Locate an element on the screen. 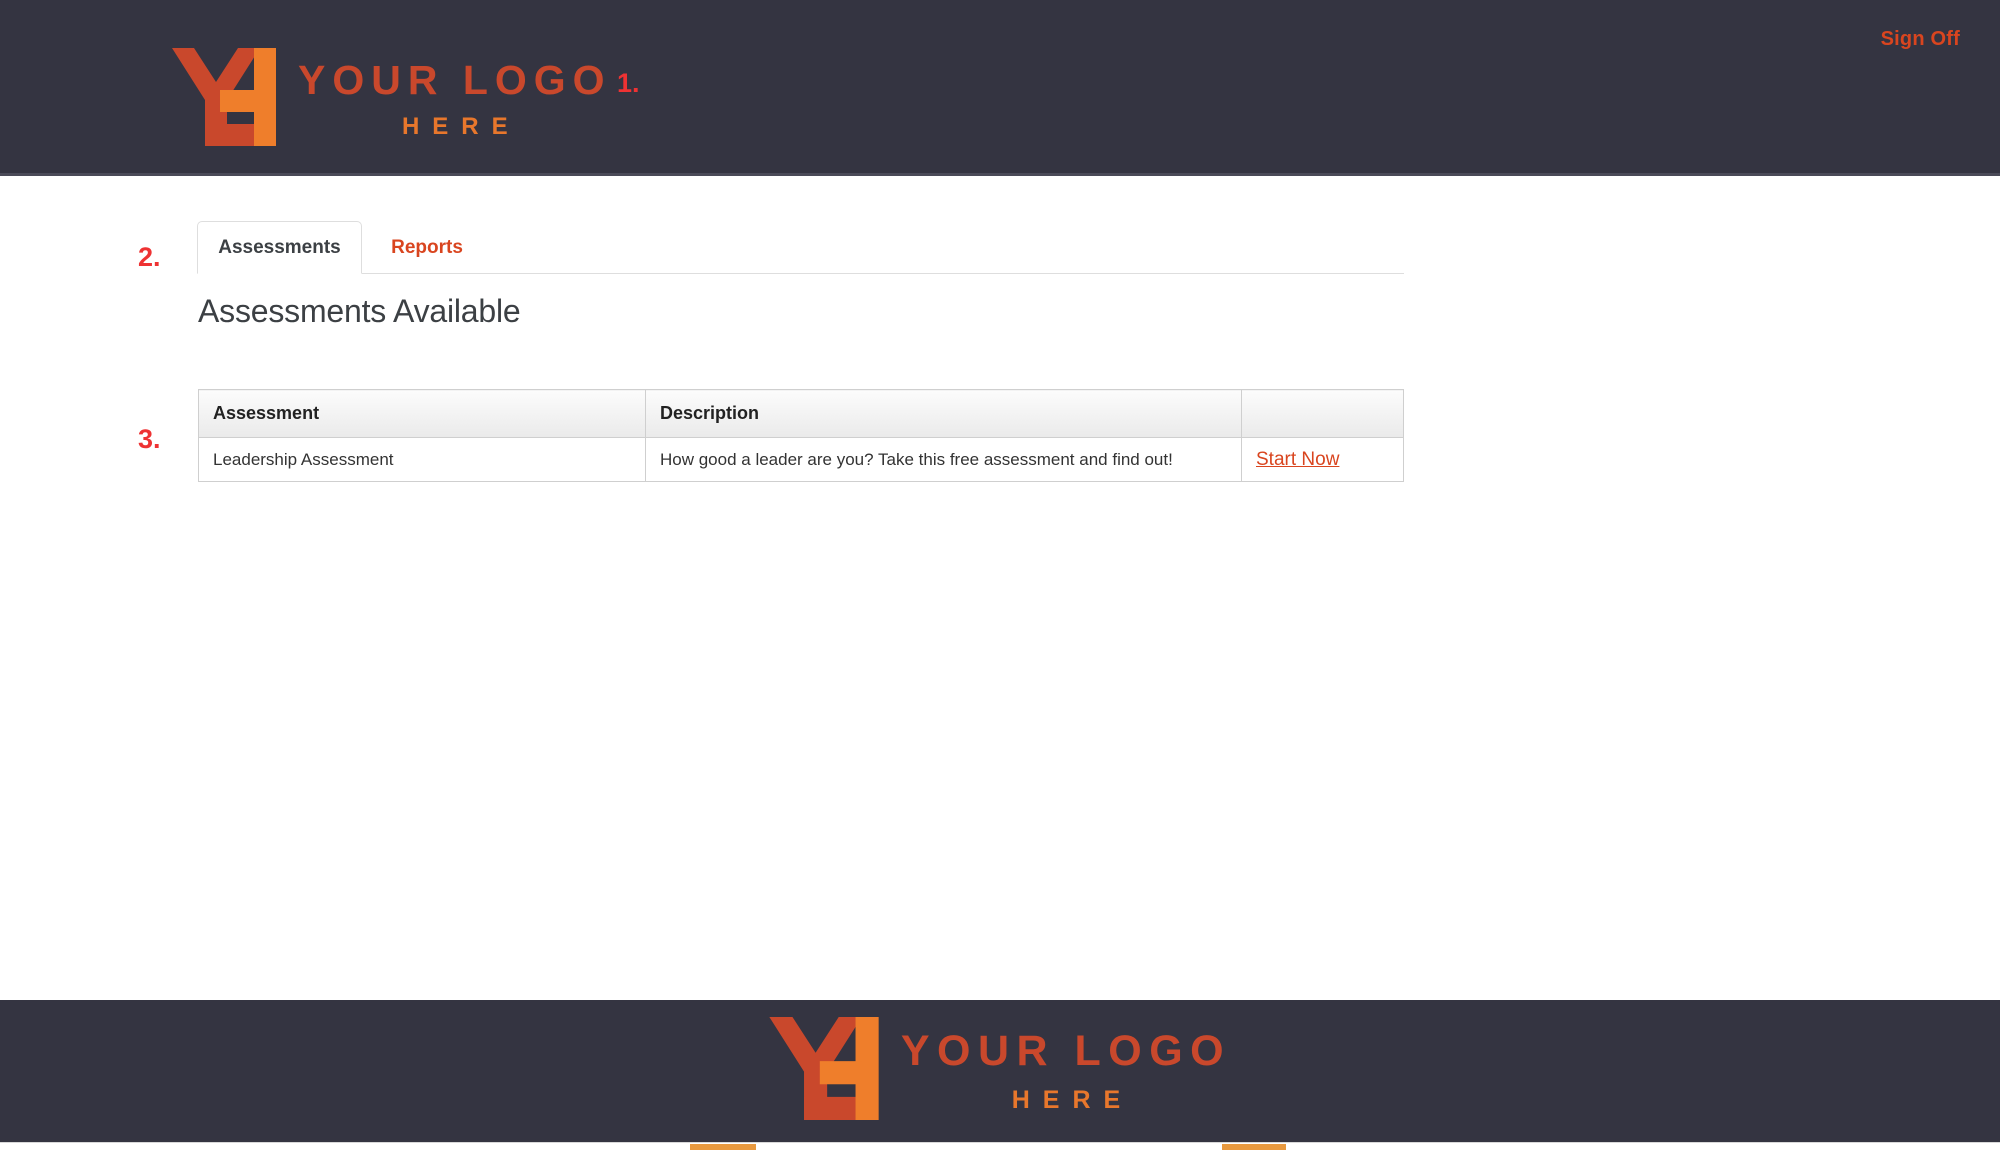 The image size is (2000, 1150). site-footer: YOUR LOGO HERE is located at coordinates (1000, 1071).